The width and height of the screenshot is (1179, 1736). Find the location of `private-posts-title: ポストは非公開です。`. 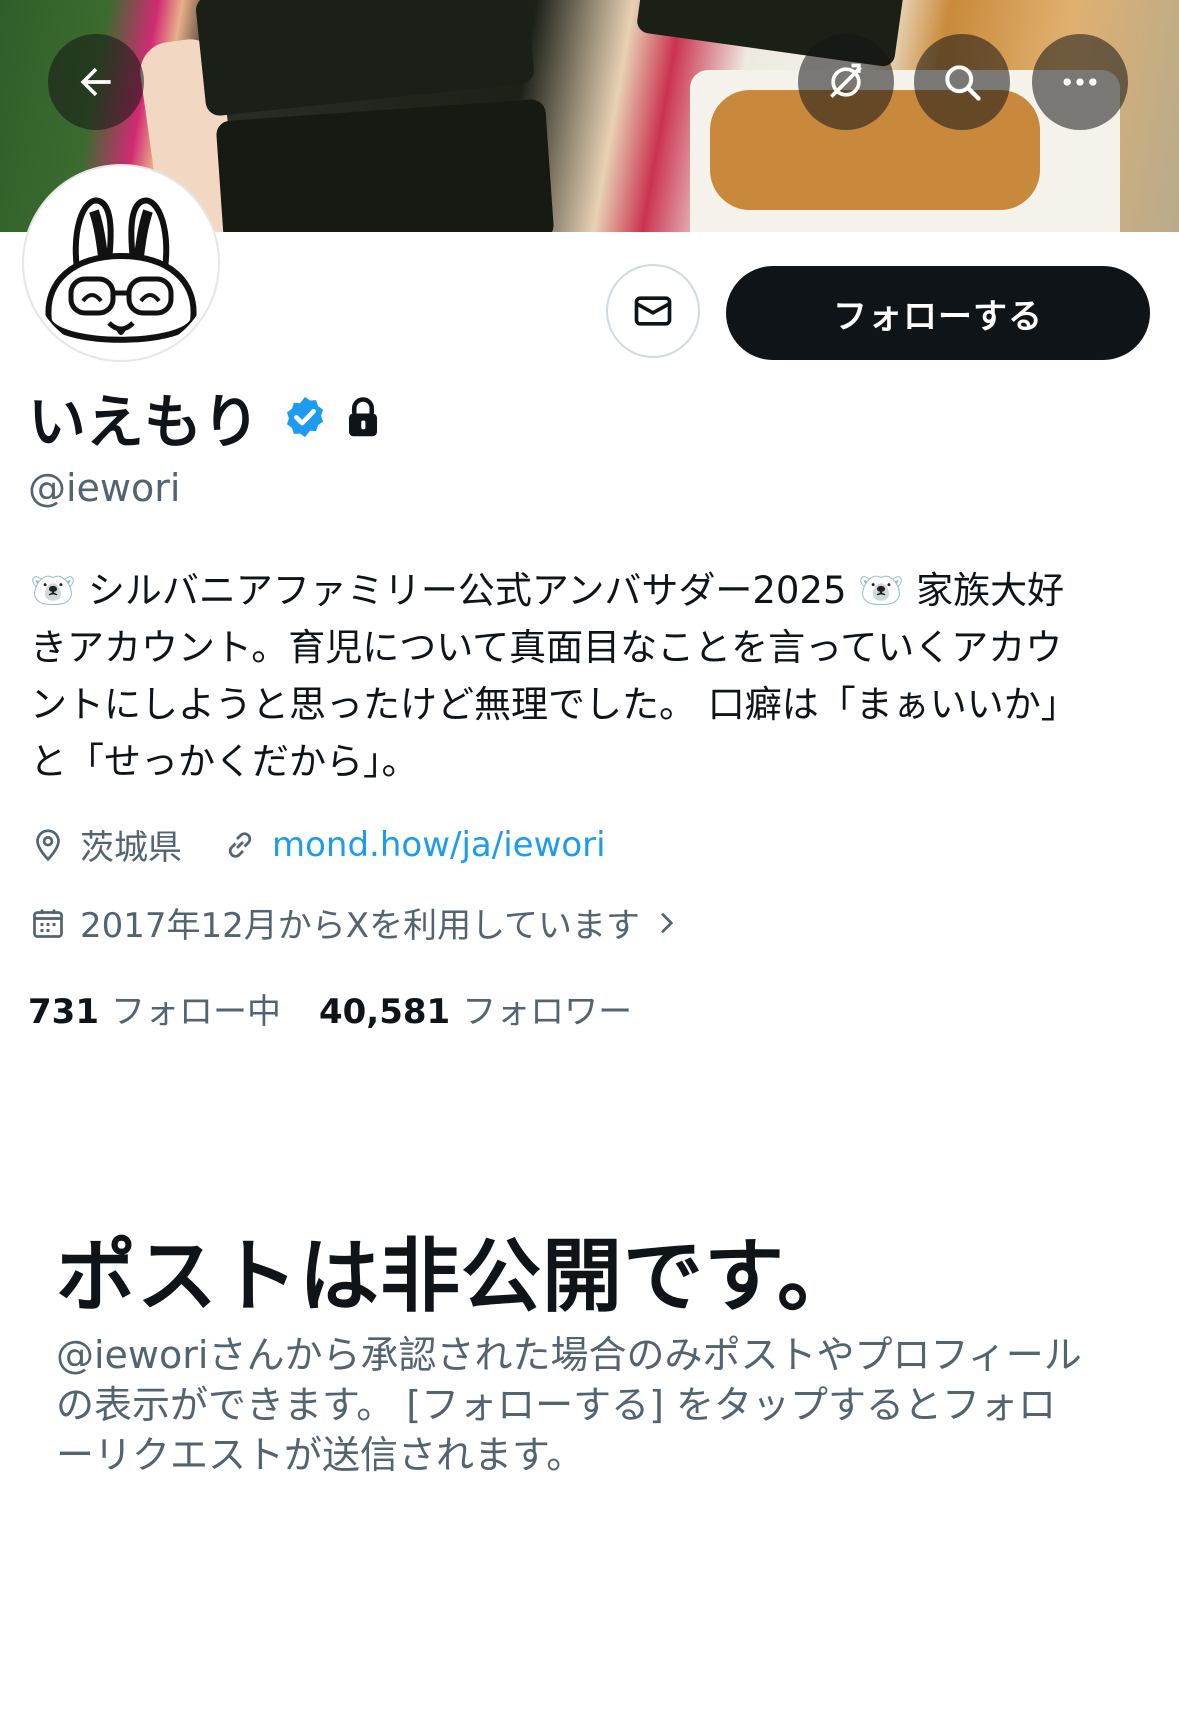

private-posts-title: ポストは非公開です。 is located at coordinates (457, 1276).